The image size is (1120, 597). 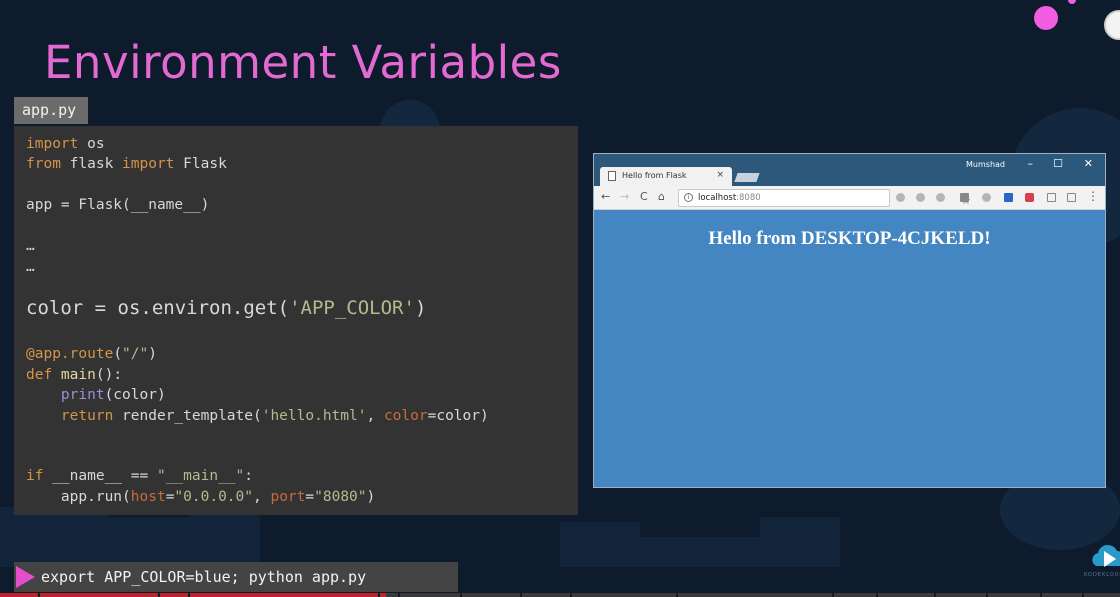 What do you see at coordinates (310, 497) in the screenshot?
I see `code-token: =` at bounding box center [310, 497].